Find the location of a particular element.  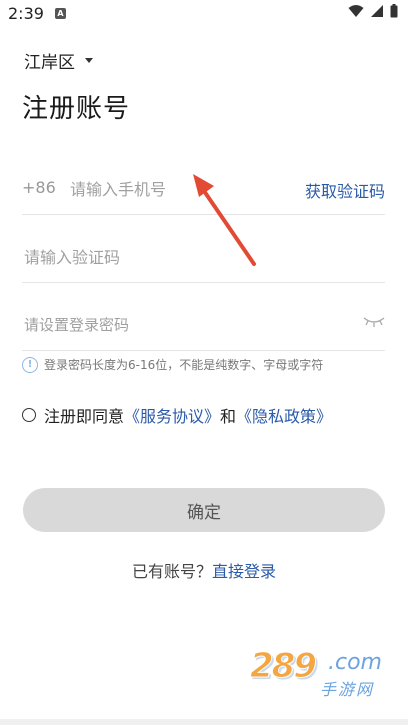

status-icons is located at coordinates (373, 11).